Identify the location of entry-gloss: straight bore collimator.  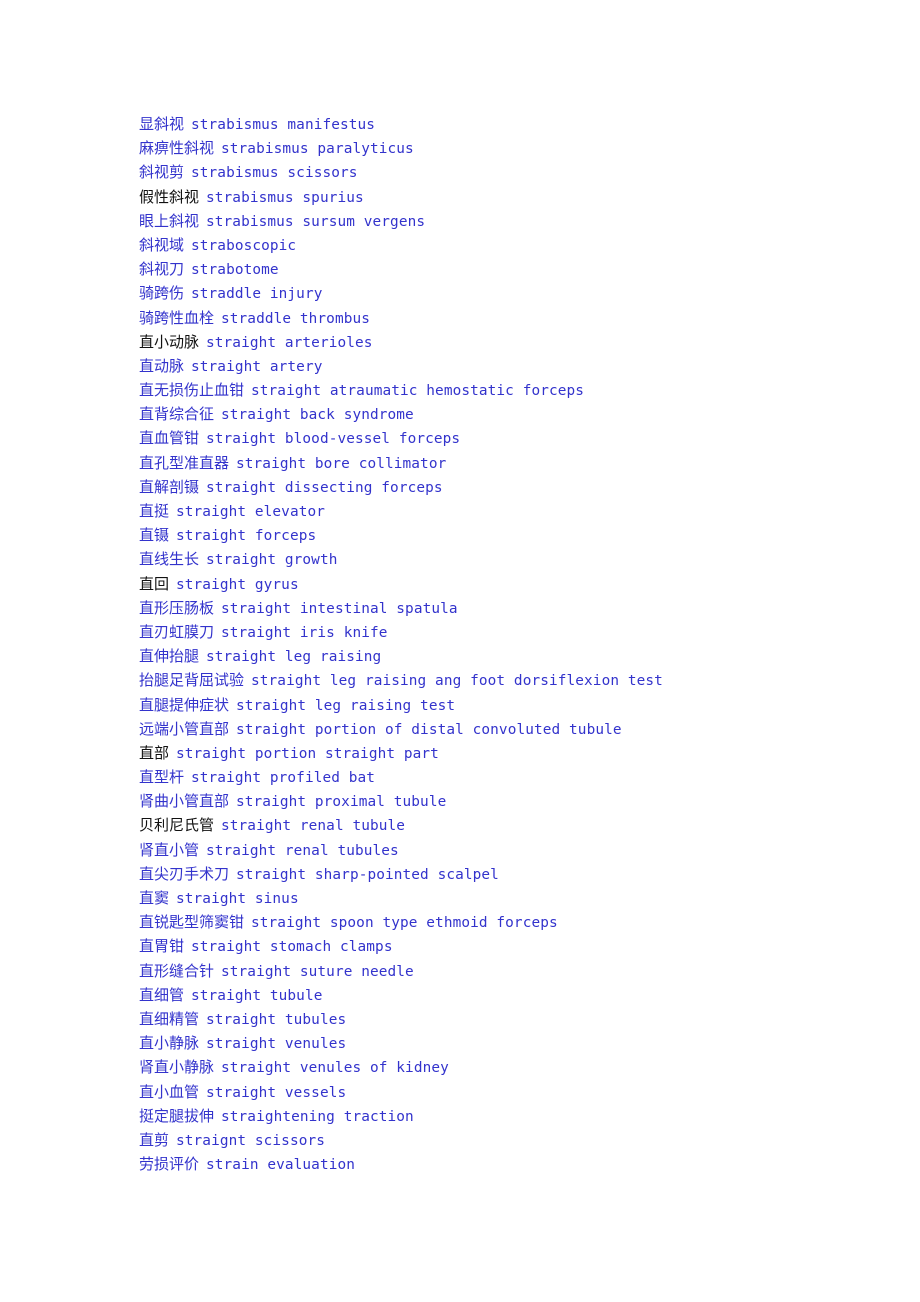
(341, 463).